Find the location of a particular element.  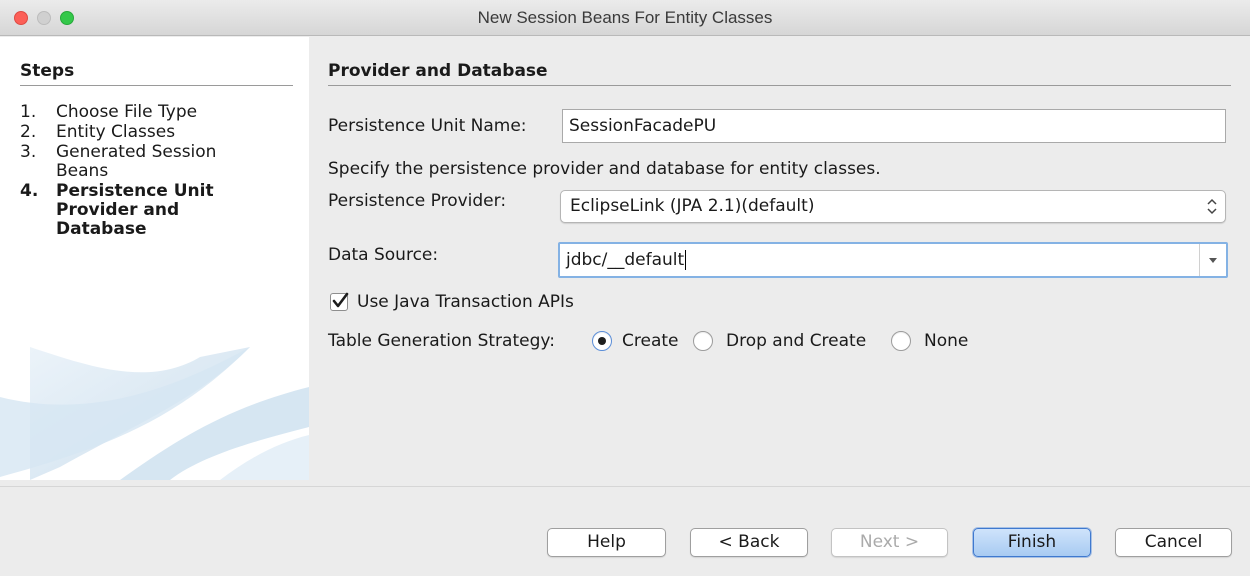

chevron-down-icon is located at coordinates (1213, 260).